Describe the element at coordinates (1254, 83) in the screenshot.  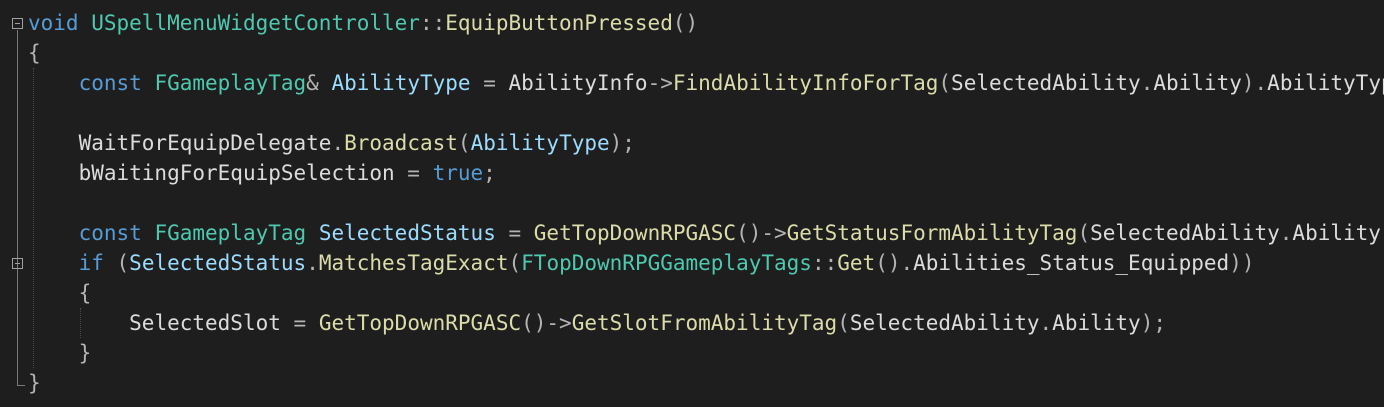
I see `code-token: ).` at that location.